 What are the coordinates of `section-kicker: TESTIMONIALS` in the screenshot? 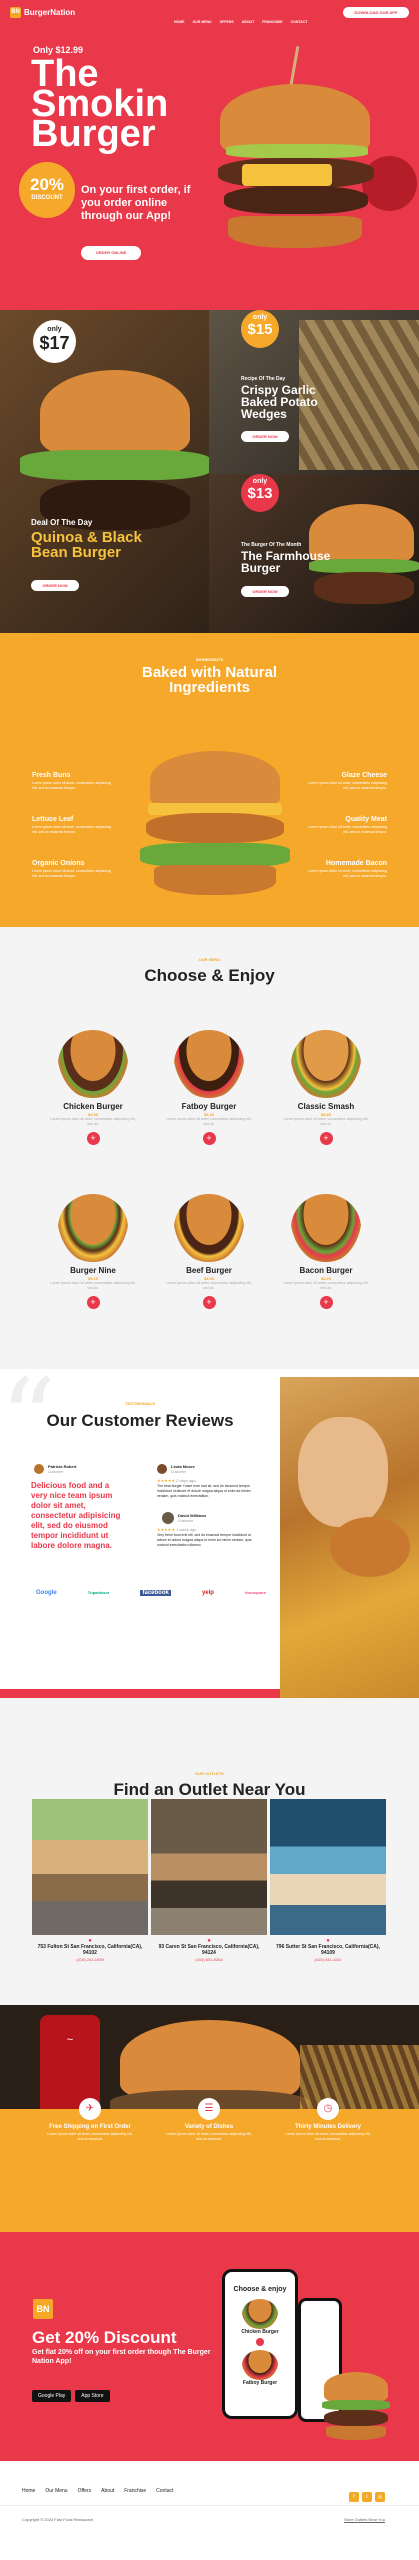 It's located at (140, 1403).